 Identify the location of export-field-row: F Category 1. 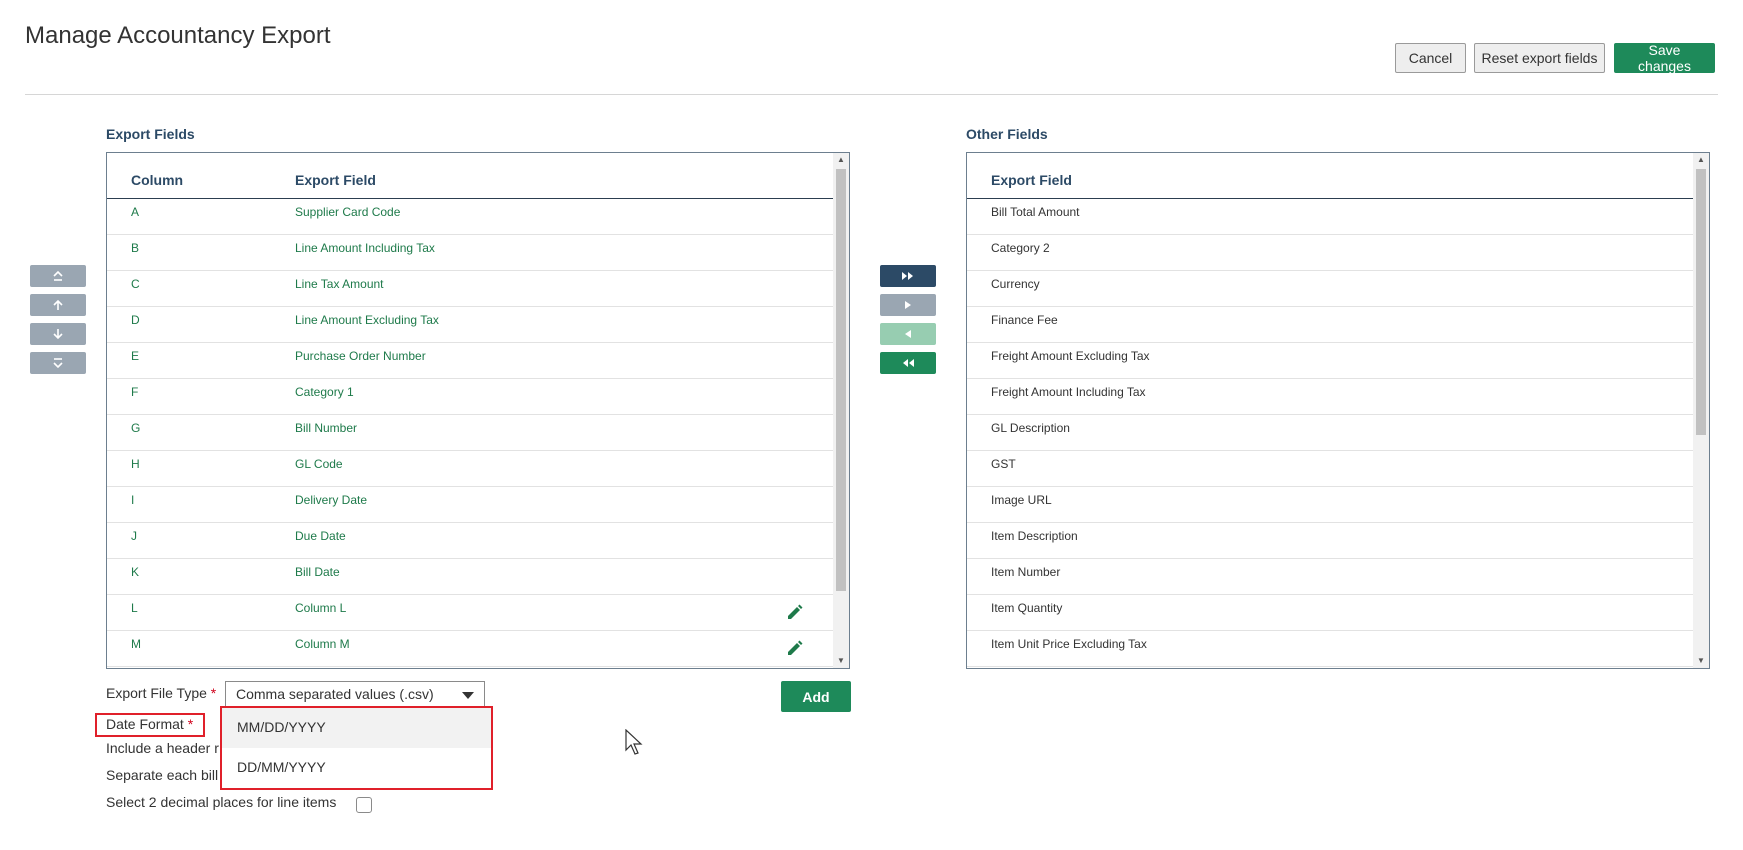
(470, 397).